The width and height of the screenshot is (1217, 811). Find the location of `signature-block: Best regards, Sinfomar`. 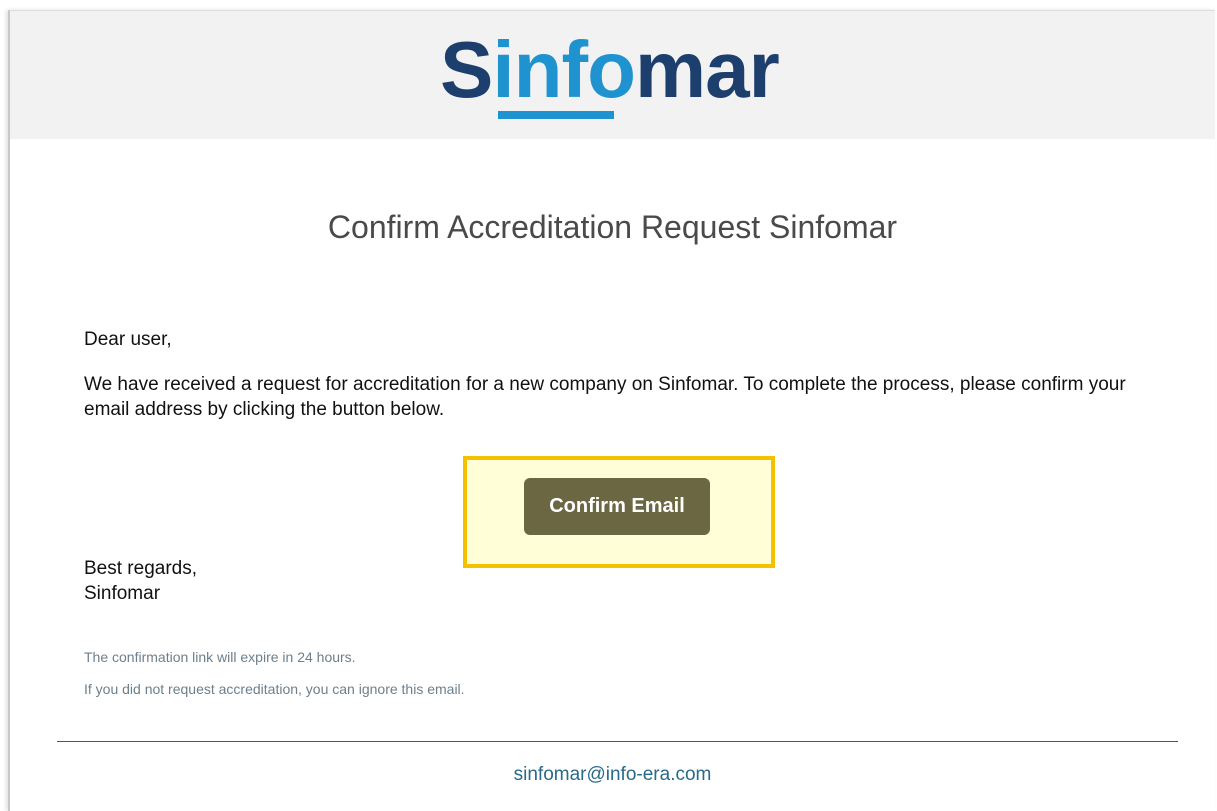

signature-block: Best regards, Sinfomar is located at coordinates (614, 581).